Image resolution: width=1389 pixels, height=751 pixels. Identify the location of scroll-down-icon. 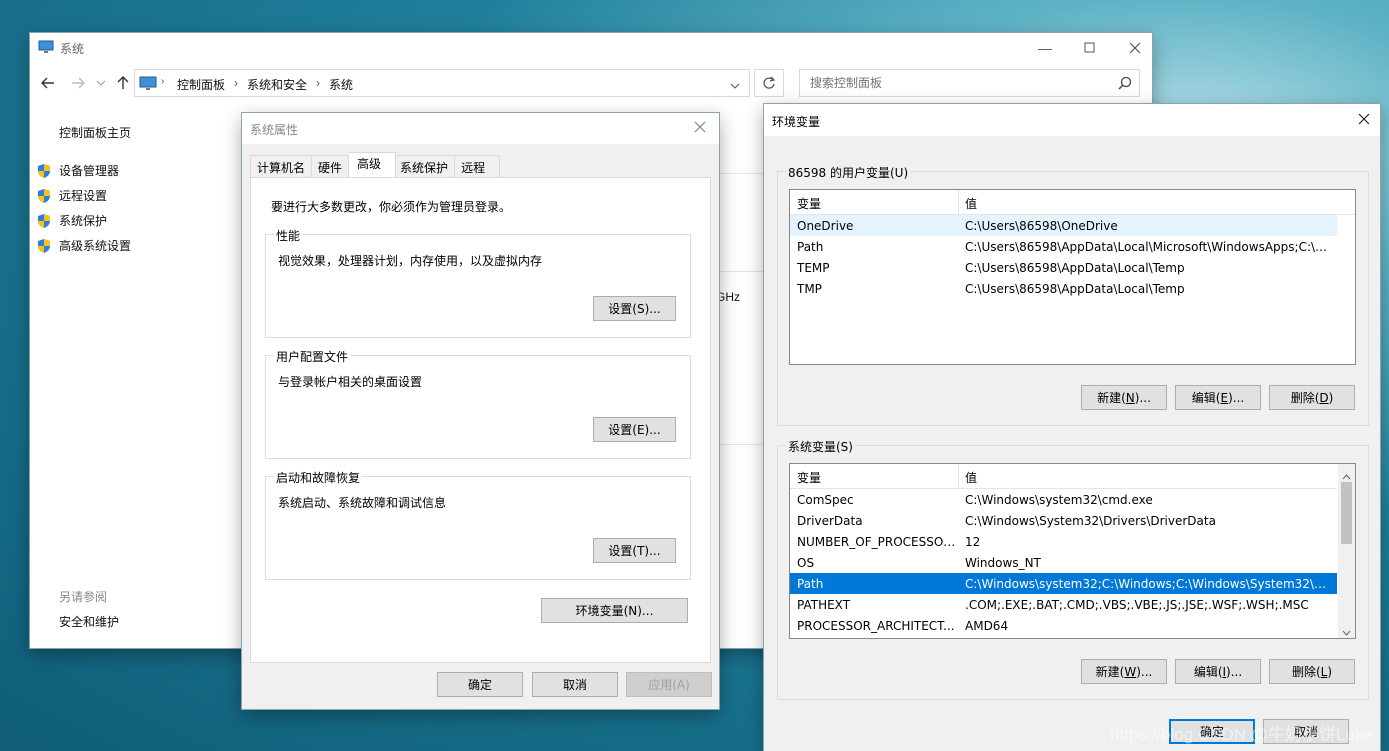
(1346, 631).